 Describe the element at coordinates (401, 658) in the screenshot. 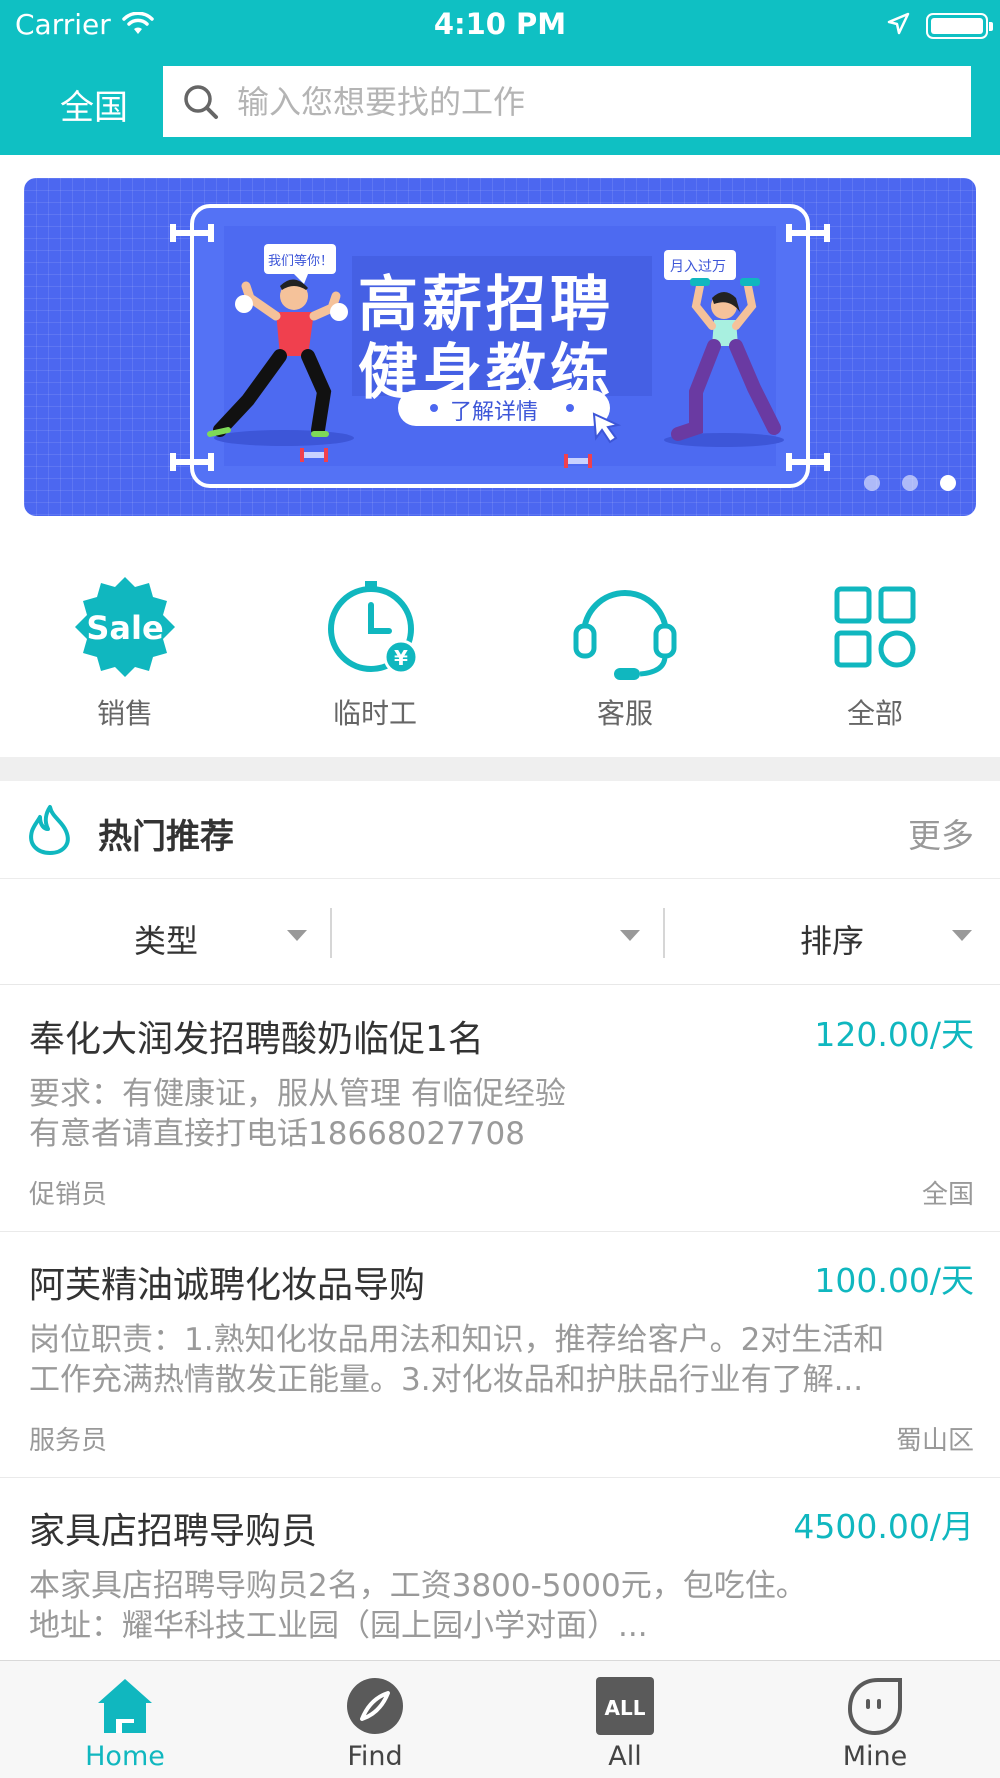

I see `yen-badge-text: ¥` at that location.